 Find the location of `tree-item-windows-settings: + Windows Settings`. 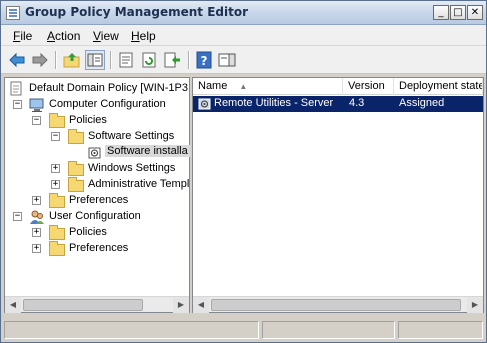

tree-item-windows-settings: + Windows Settings is located at coordinates (97, 169).